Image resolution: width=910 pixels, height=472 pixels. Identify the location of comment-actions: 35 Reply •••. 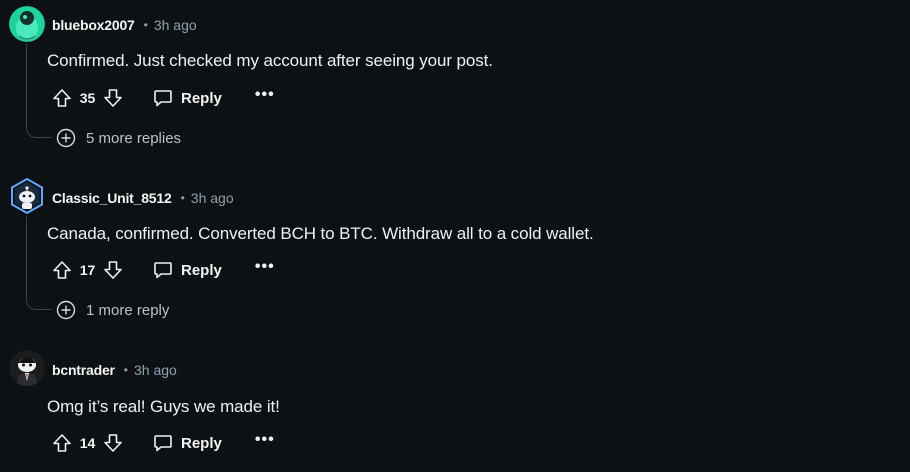
(162, 98).